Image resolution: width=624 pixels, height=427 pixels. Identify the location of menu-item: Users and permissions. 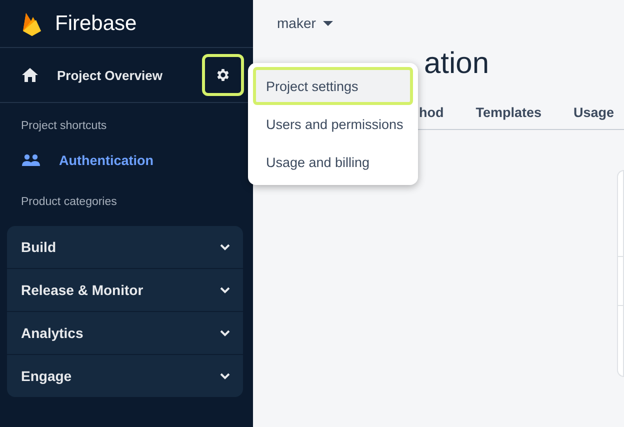
(333, 124).